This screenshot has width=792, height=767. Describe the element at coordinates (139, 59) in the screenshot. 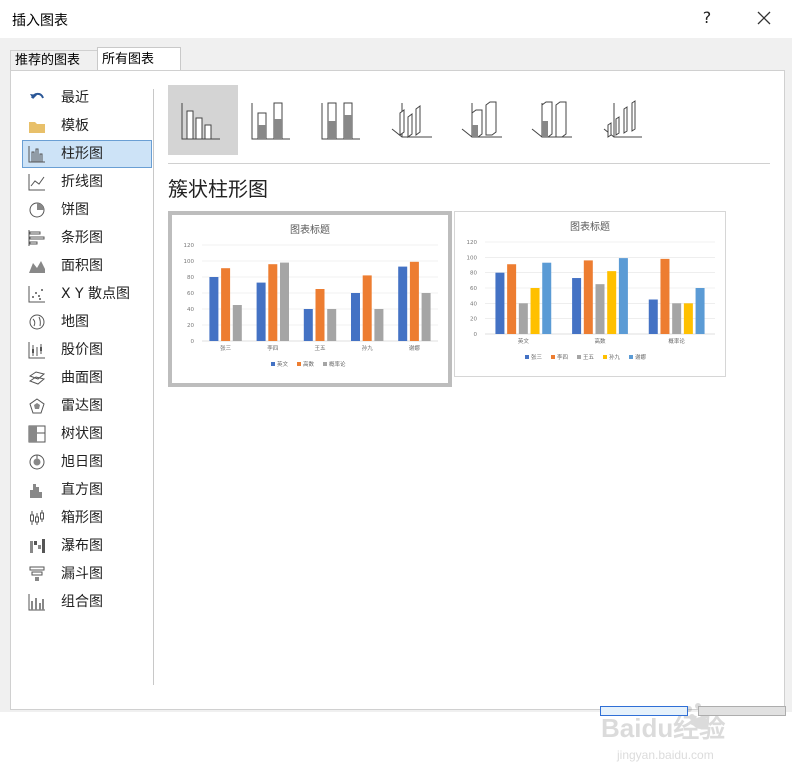

I see `tab-all-charts: 所有图表` at that location.